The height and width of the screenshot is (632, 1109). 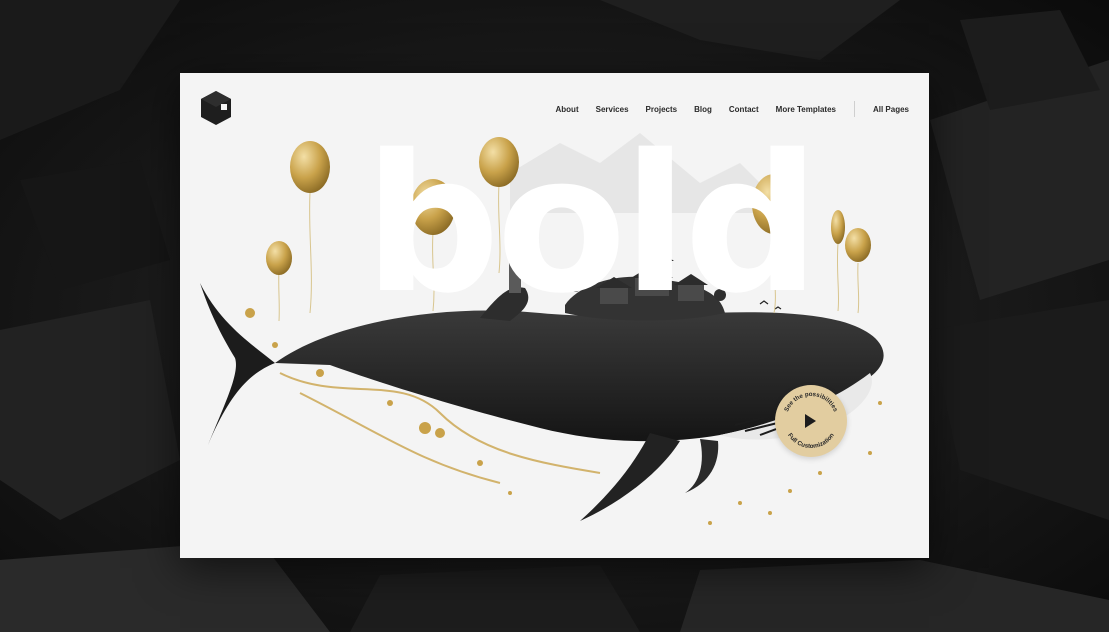 What do you see at coordinates (567, 109) in the screenshot?
I see `nav-item-about: About` at bounding box center [567, 109].